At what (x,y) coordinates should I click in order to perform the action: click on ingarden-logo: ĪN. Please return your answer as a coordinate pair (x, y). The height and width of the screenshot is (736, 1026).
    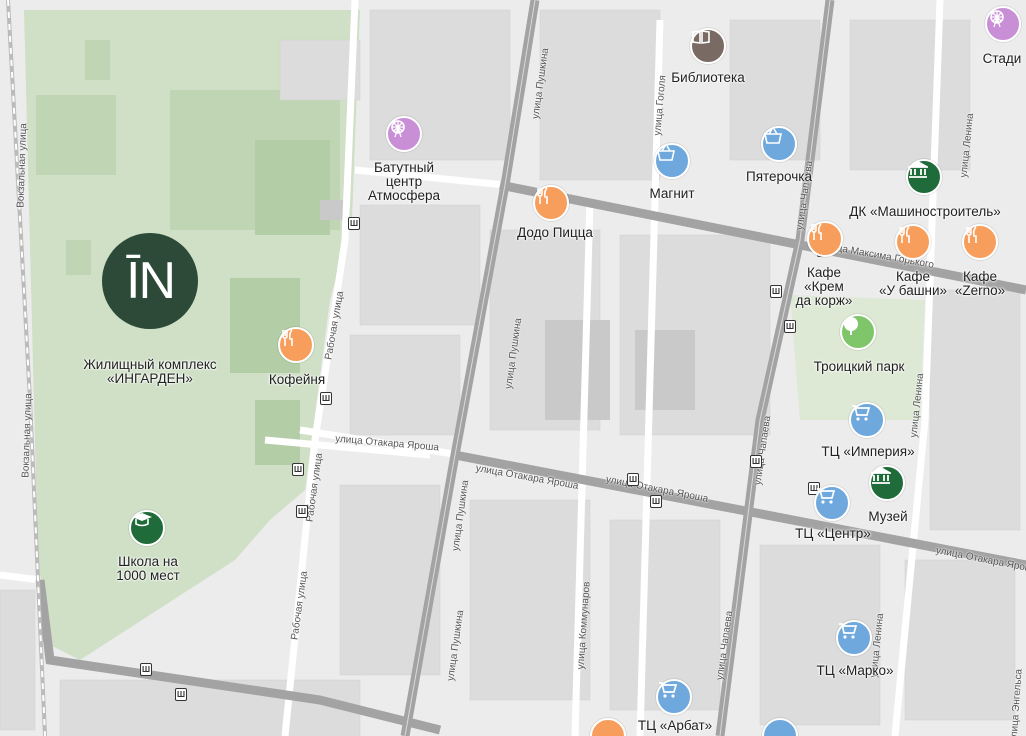
    Looking at the image, I should click on (150, 281).